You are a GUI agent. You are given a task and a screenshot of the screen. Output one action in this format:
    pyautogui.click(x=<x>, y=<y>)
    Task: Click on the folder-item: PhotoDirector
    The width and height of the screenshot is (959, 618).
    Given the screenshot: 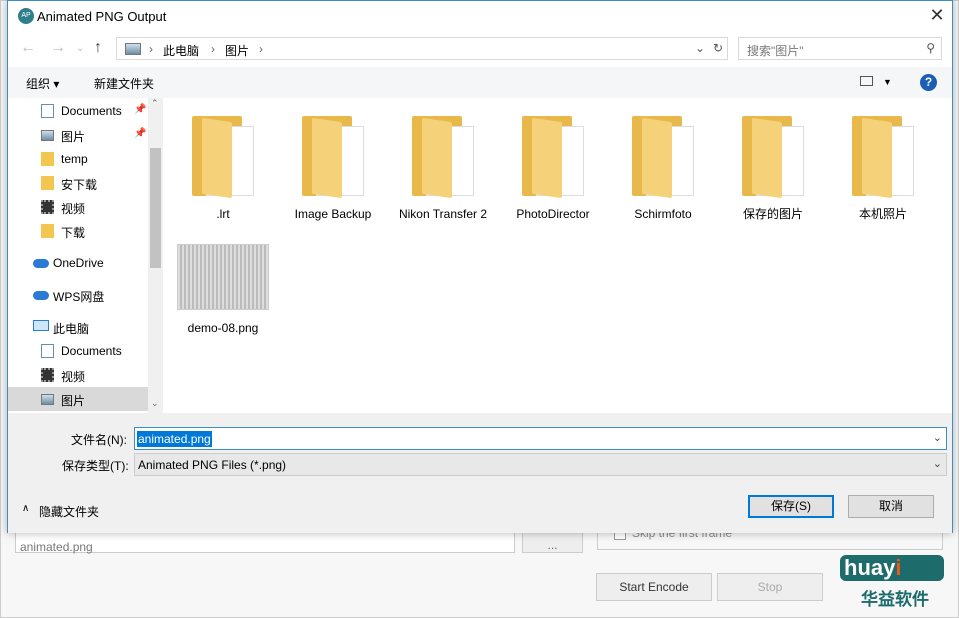 What is the action you would take?
    pyautogui.click(x=553, y=169)
    